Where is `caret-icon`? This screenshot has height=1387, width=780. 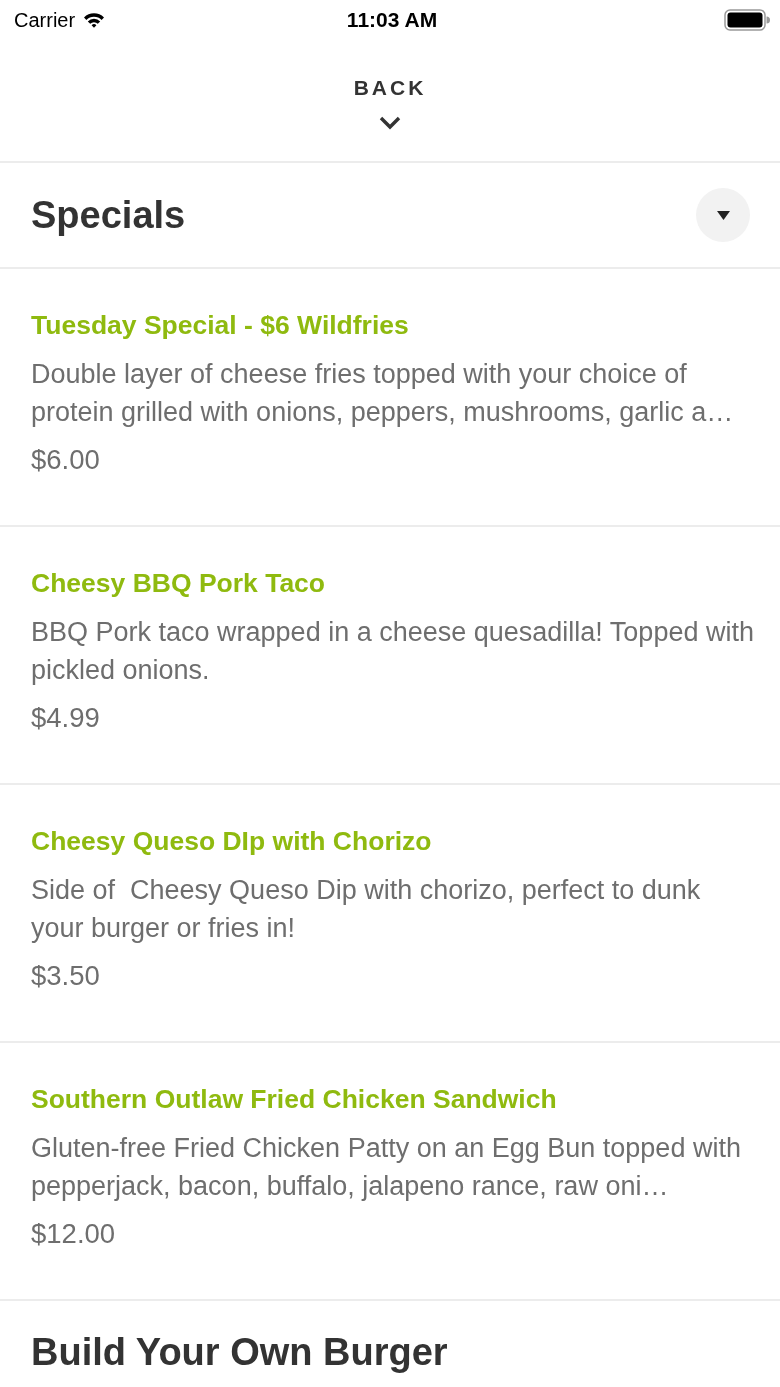 caret-icon is located at coordinates (723, 215).